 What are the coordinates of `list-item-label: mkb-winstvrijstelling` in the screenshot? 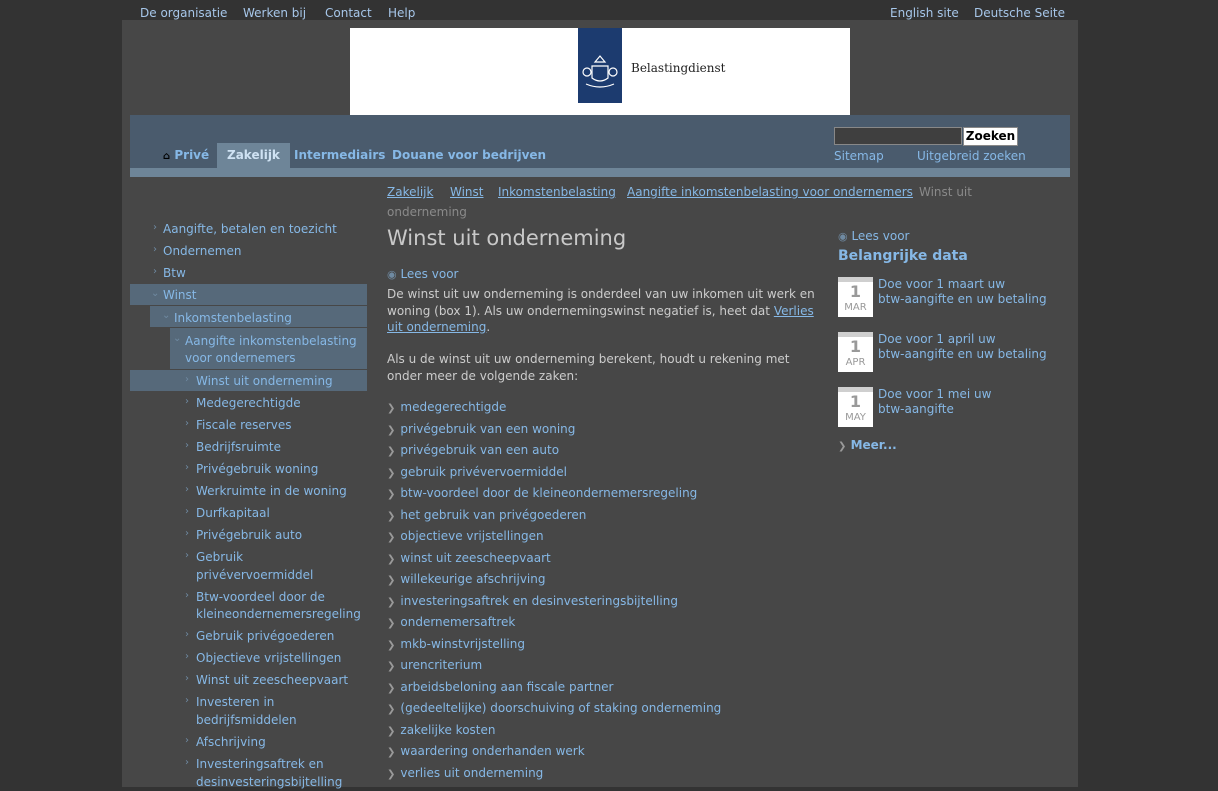 It's located at (462, 644).